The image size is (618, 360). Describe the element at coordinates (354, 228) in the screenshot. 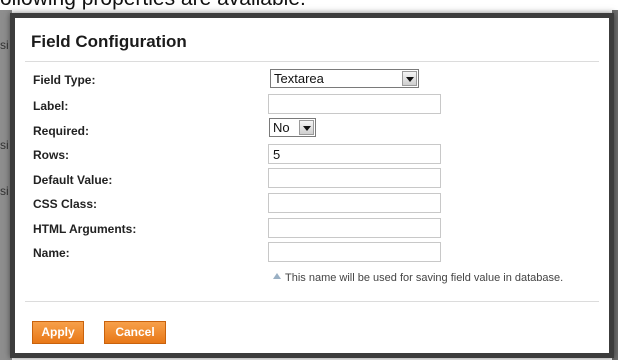

I see `html-arguments-input` at that location.